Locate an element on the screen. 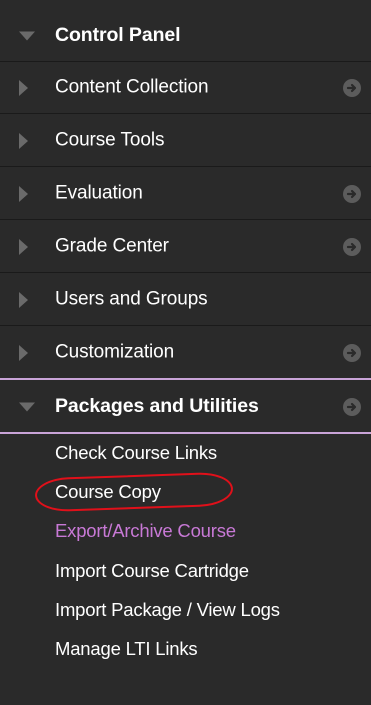 This screenshot has width=371, height=705. control-panel-title: Control Panel is located at coordinates (118, 34).